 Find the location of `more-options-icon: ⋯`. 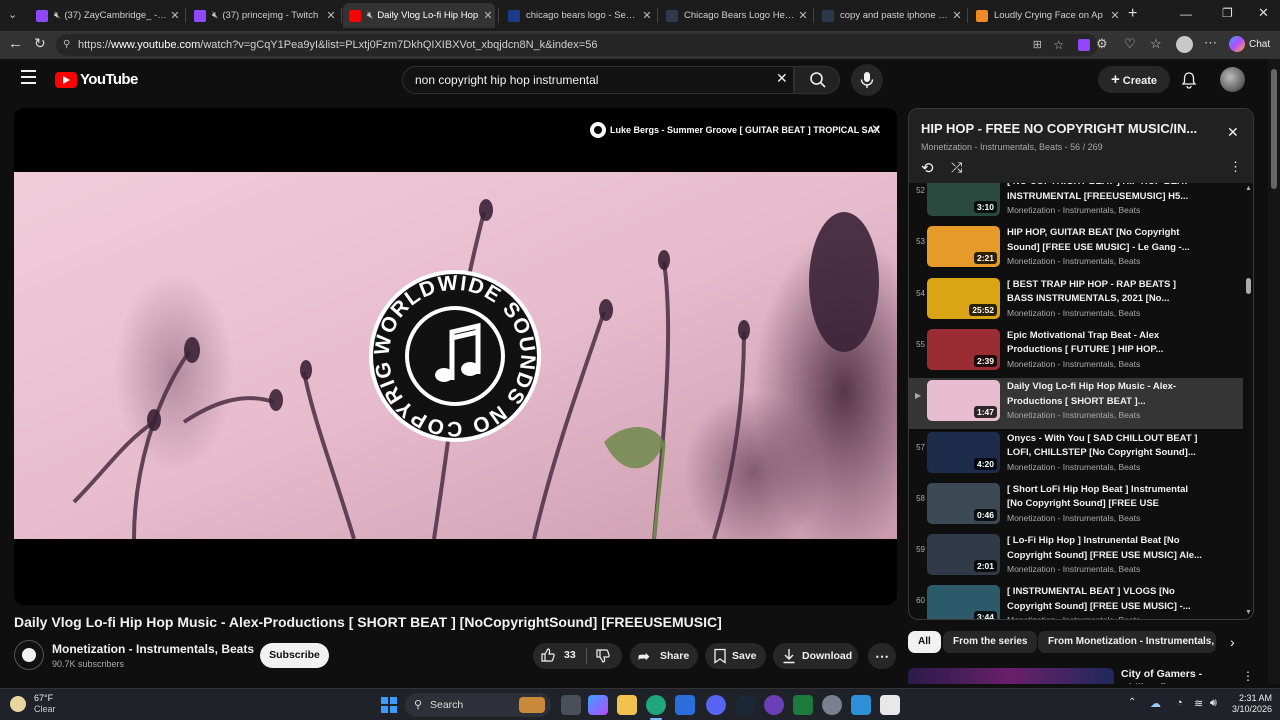

more-options-icon: ⋯ is located at coordinates (1210, 43).